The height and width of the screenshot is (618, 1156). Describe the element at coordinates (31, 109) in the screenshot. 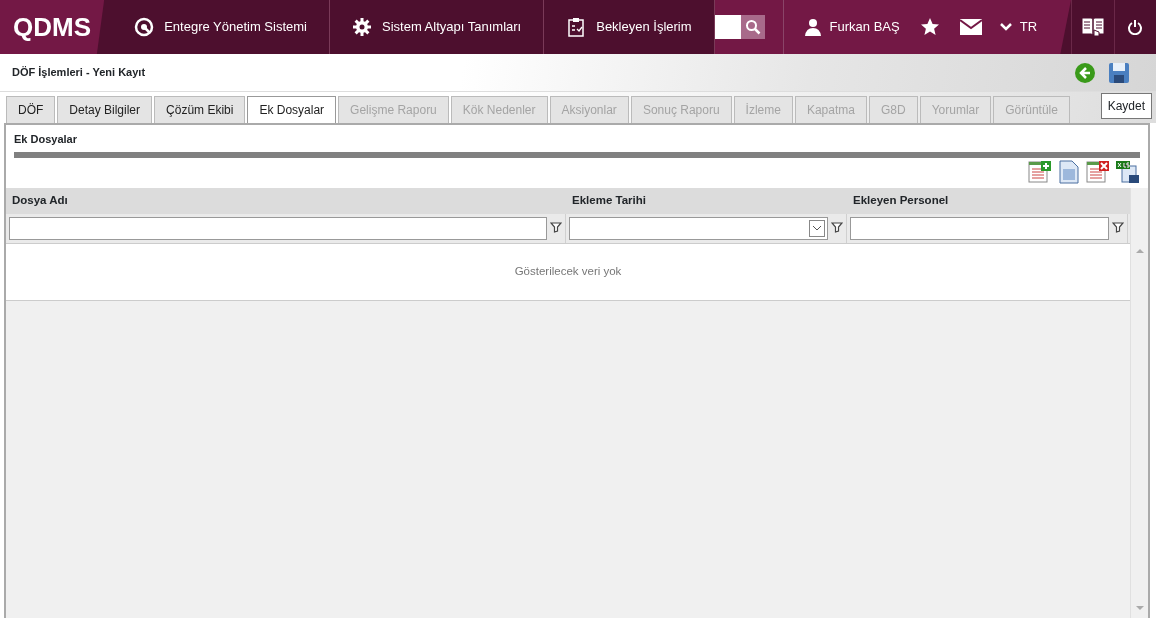

I see `tab: DÖF` at that location.